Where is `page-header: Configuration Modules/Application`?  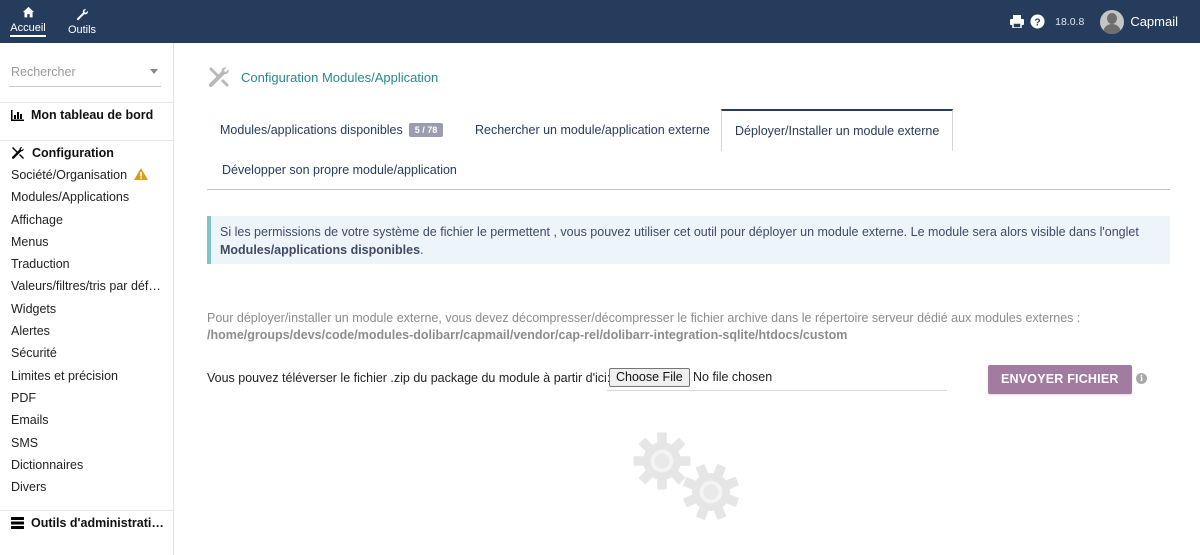
page-header: Configuration Modules/Application is located at coordinates (322, 77).